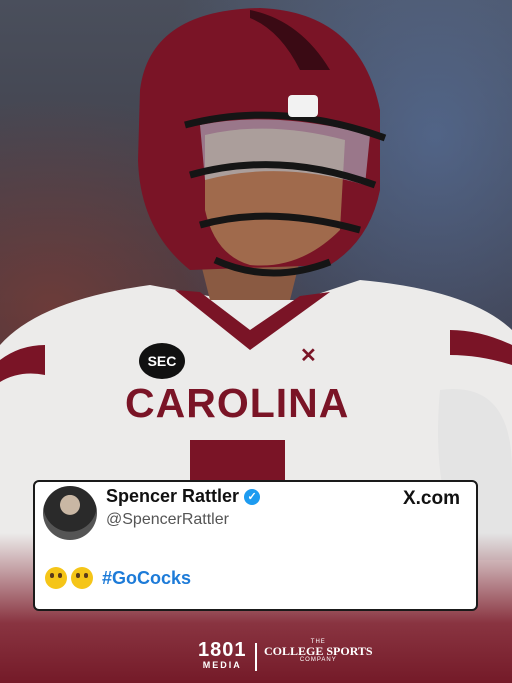  Describe the element at coordinates (308, 356) in the screenshot. I see `under-armour-logo-icon: ✕` at that location.